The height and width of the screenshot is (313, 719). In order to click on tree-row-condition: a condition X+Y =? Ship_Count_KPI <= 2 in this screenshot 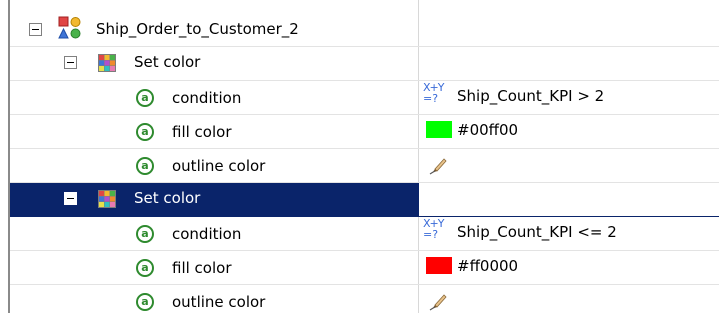, I will do `click(364, 234)`.